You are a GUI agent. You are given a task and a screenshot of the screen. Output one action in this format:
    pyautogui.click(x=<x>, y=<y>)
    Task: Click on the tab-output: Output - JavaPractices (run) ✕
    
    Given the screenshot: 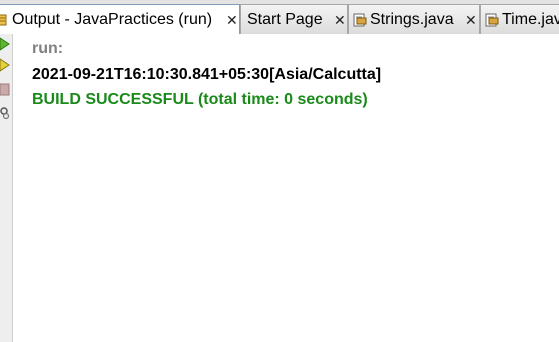 What is the action you would take?
    pyautogui.click(x=120, y=19)
    